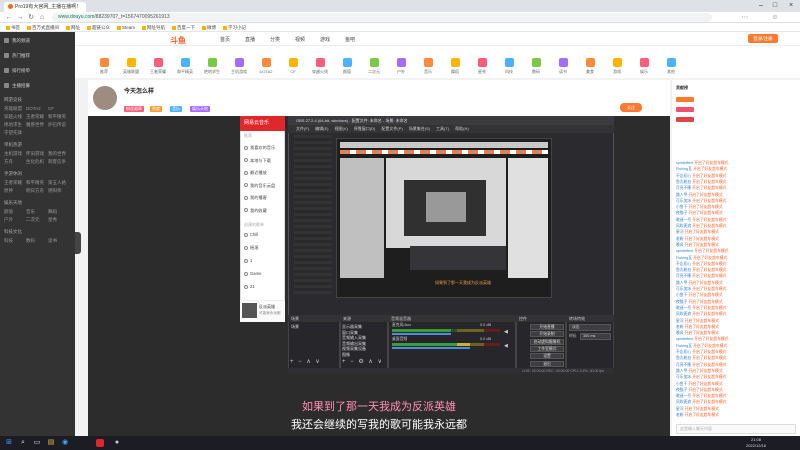  What do you see at coordinates (185, 66) in the screenshot?
I see `category-item: 和平精英` at bounding box center [185, 66].